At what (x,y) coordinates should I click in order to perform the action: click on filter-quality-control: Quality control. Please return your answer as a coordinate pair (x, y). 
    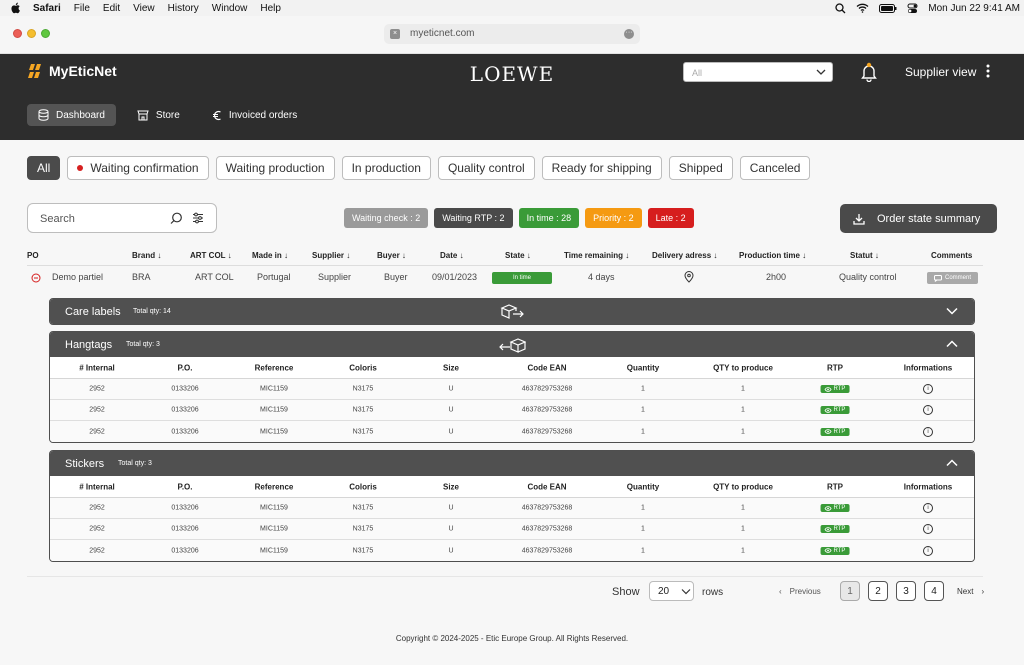
    Looking at the image, I should click on (486, 168).